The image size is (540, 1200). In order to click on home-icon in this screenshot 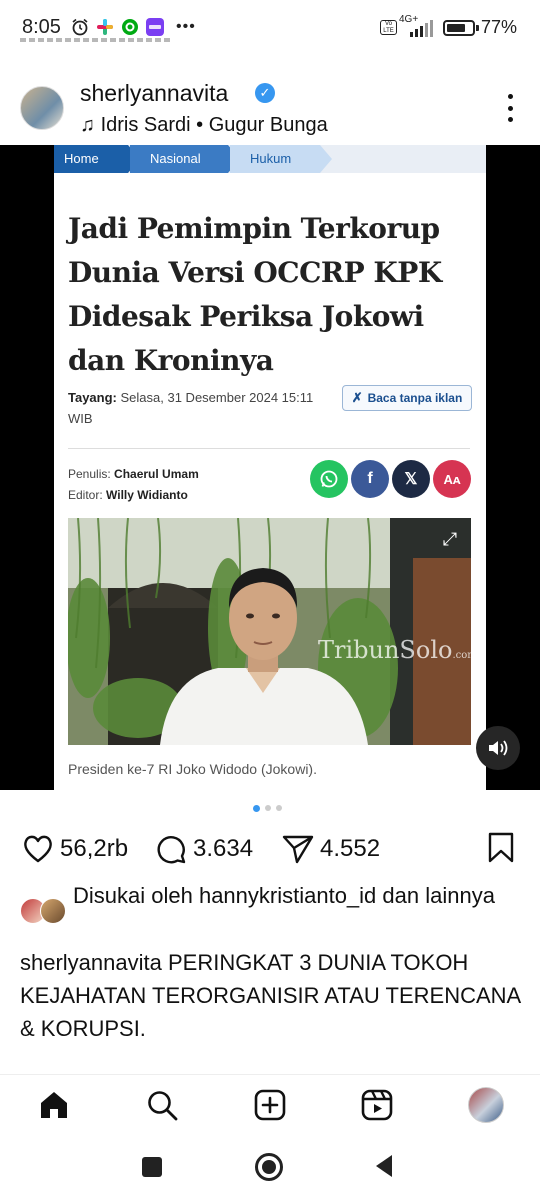, I will do `click(54, 1105)`.